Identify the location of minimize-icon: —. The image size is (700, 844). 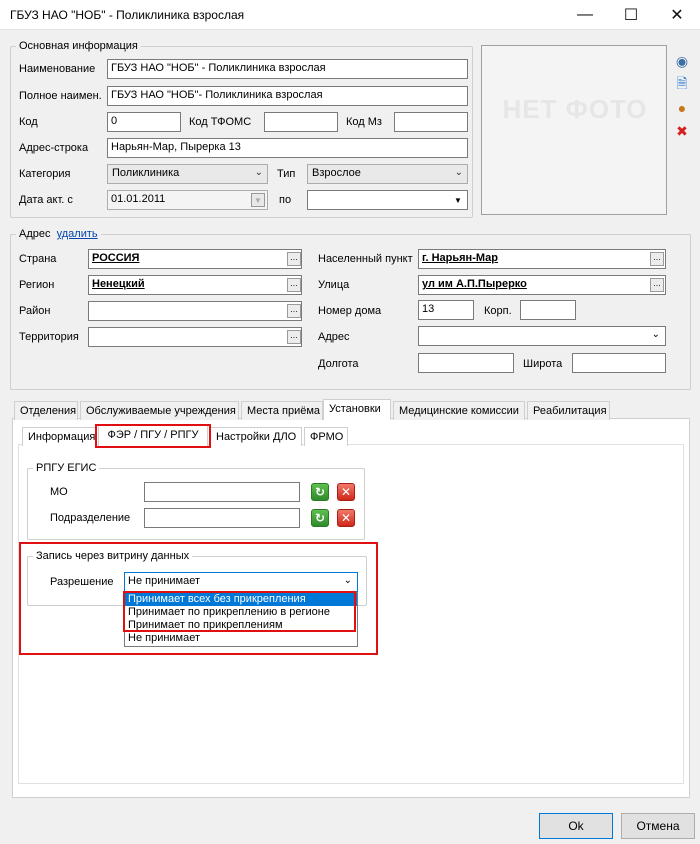
(585, 15).